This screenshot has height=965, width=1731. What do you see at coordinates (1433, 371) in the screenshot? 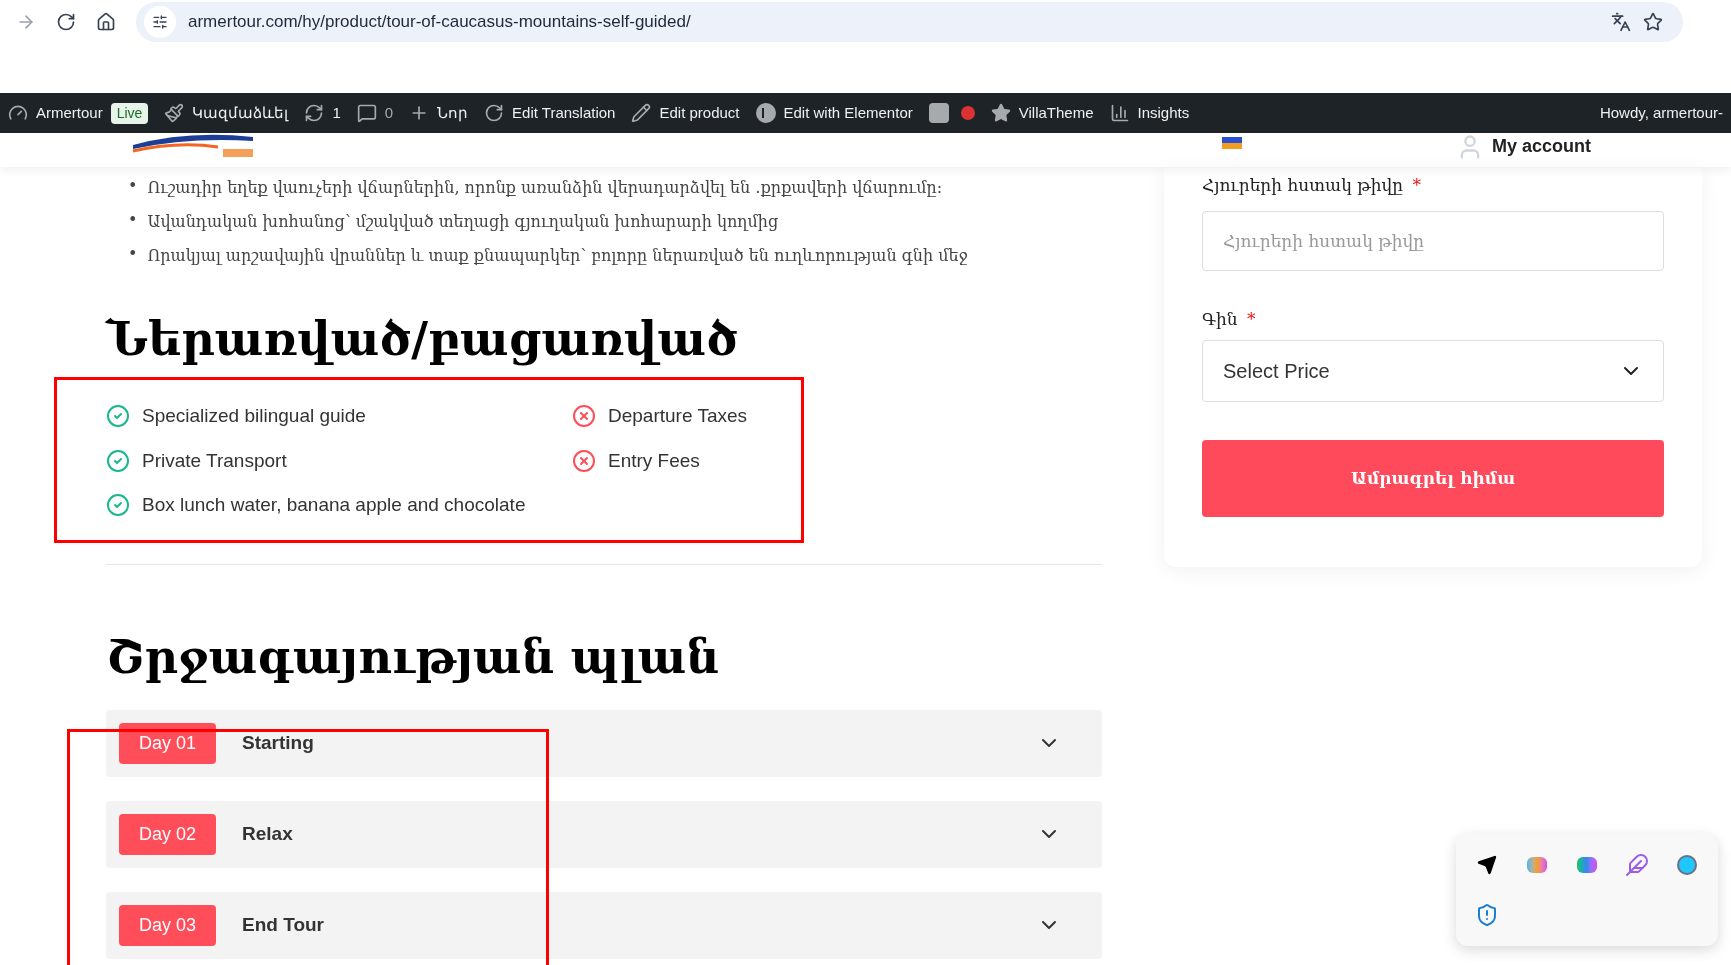
I see `price-select: Select Price` at bounding box center [1433, 371].